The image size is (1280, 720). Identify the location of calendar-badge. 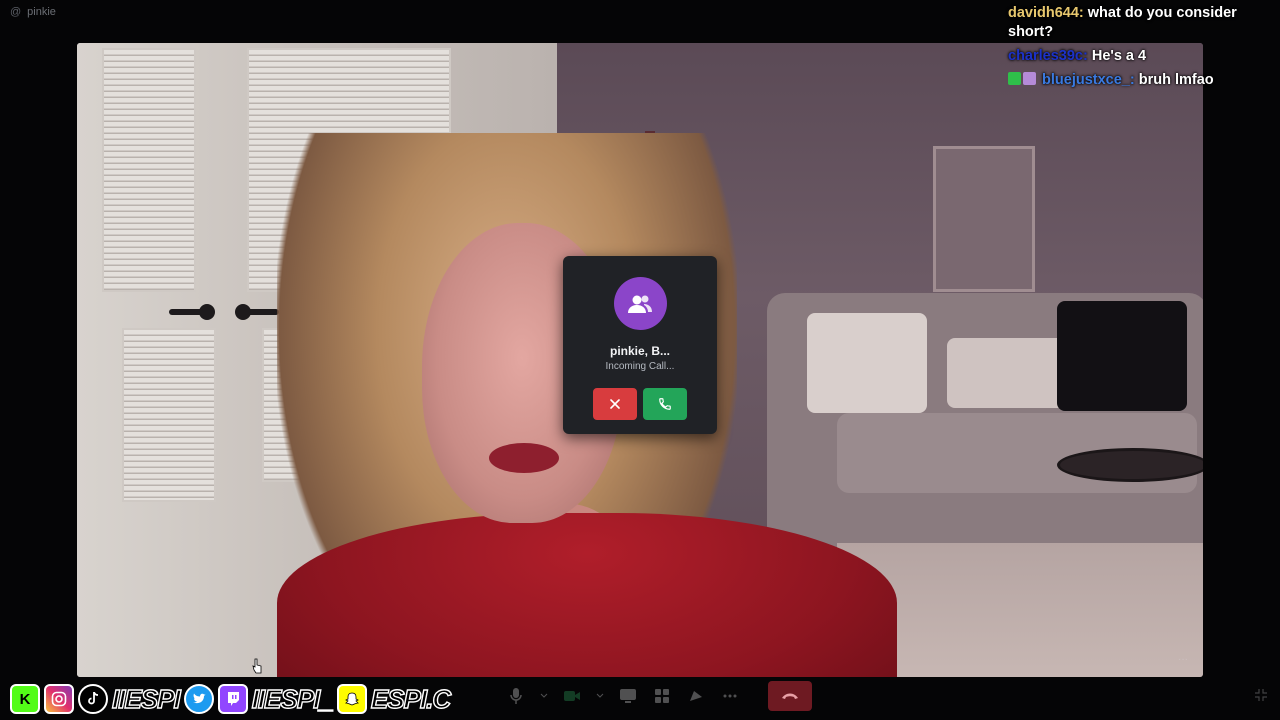
(1029, 78).